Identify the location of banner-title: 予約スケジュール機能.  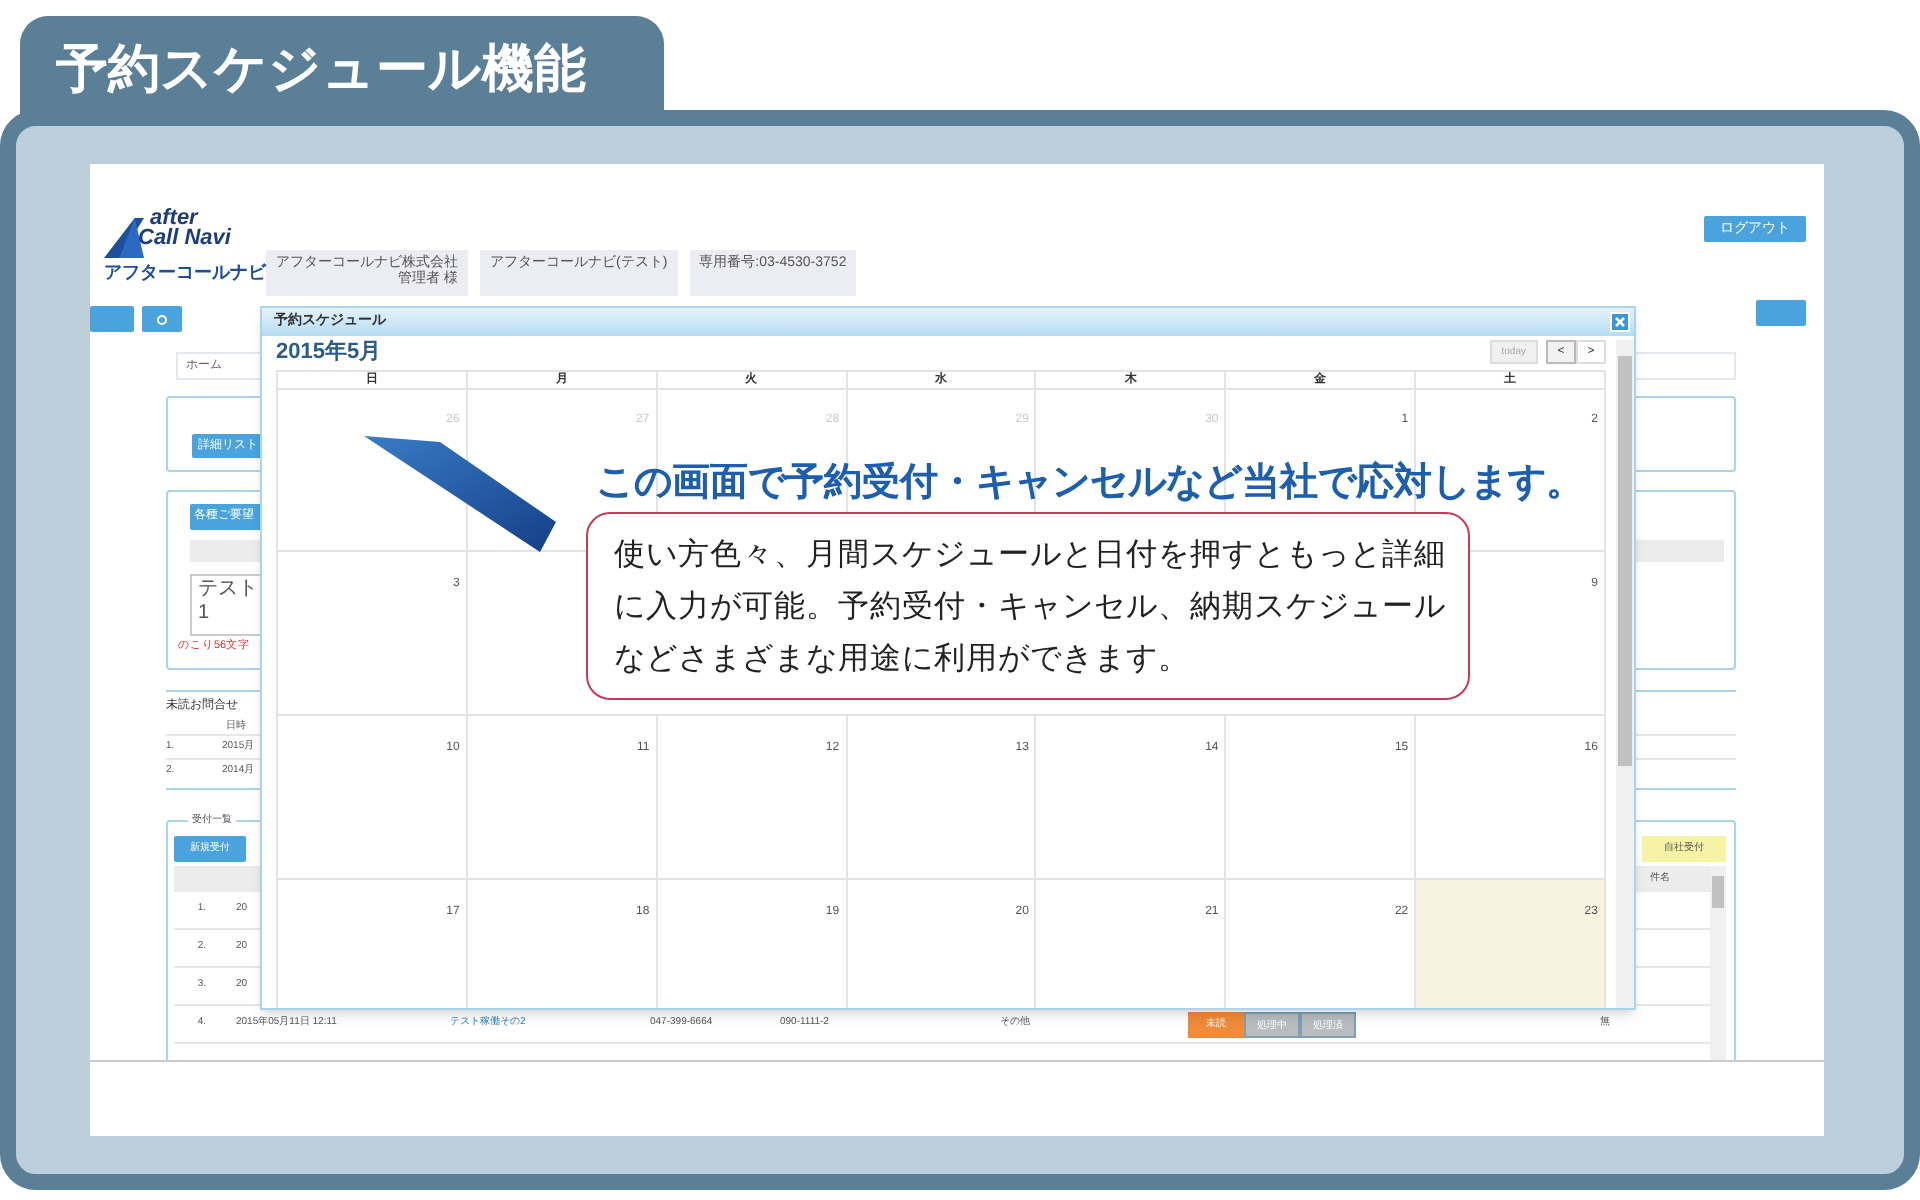
(322, 68).